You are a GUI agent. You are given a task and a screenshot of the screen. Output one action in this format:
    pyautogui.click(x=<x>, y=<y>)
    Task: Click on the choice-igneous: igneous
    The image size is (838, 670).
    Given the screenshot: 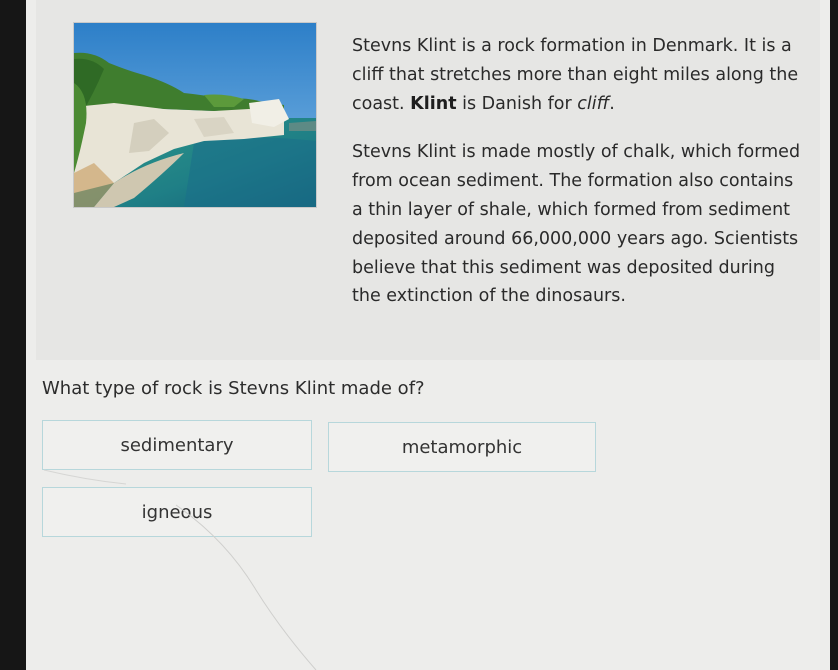 What is the action you would take?
    pyautogui.click(x=177, y=512)
    